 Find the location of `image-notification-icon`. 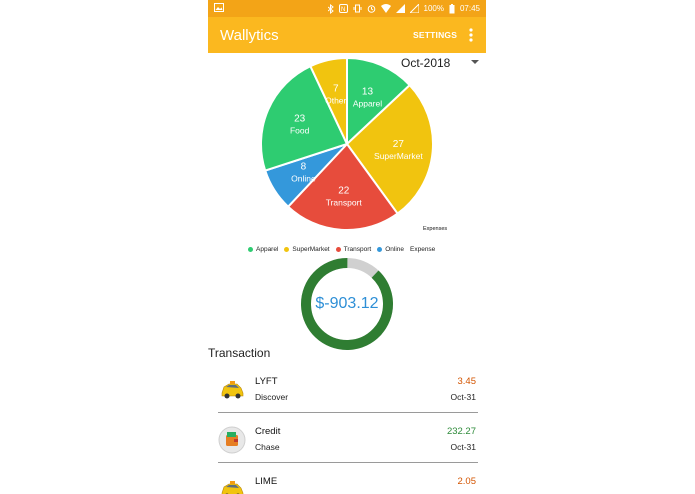

image-notification-icon is located at coordinates (219, 7).